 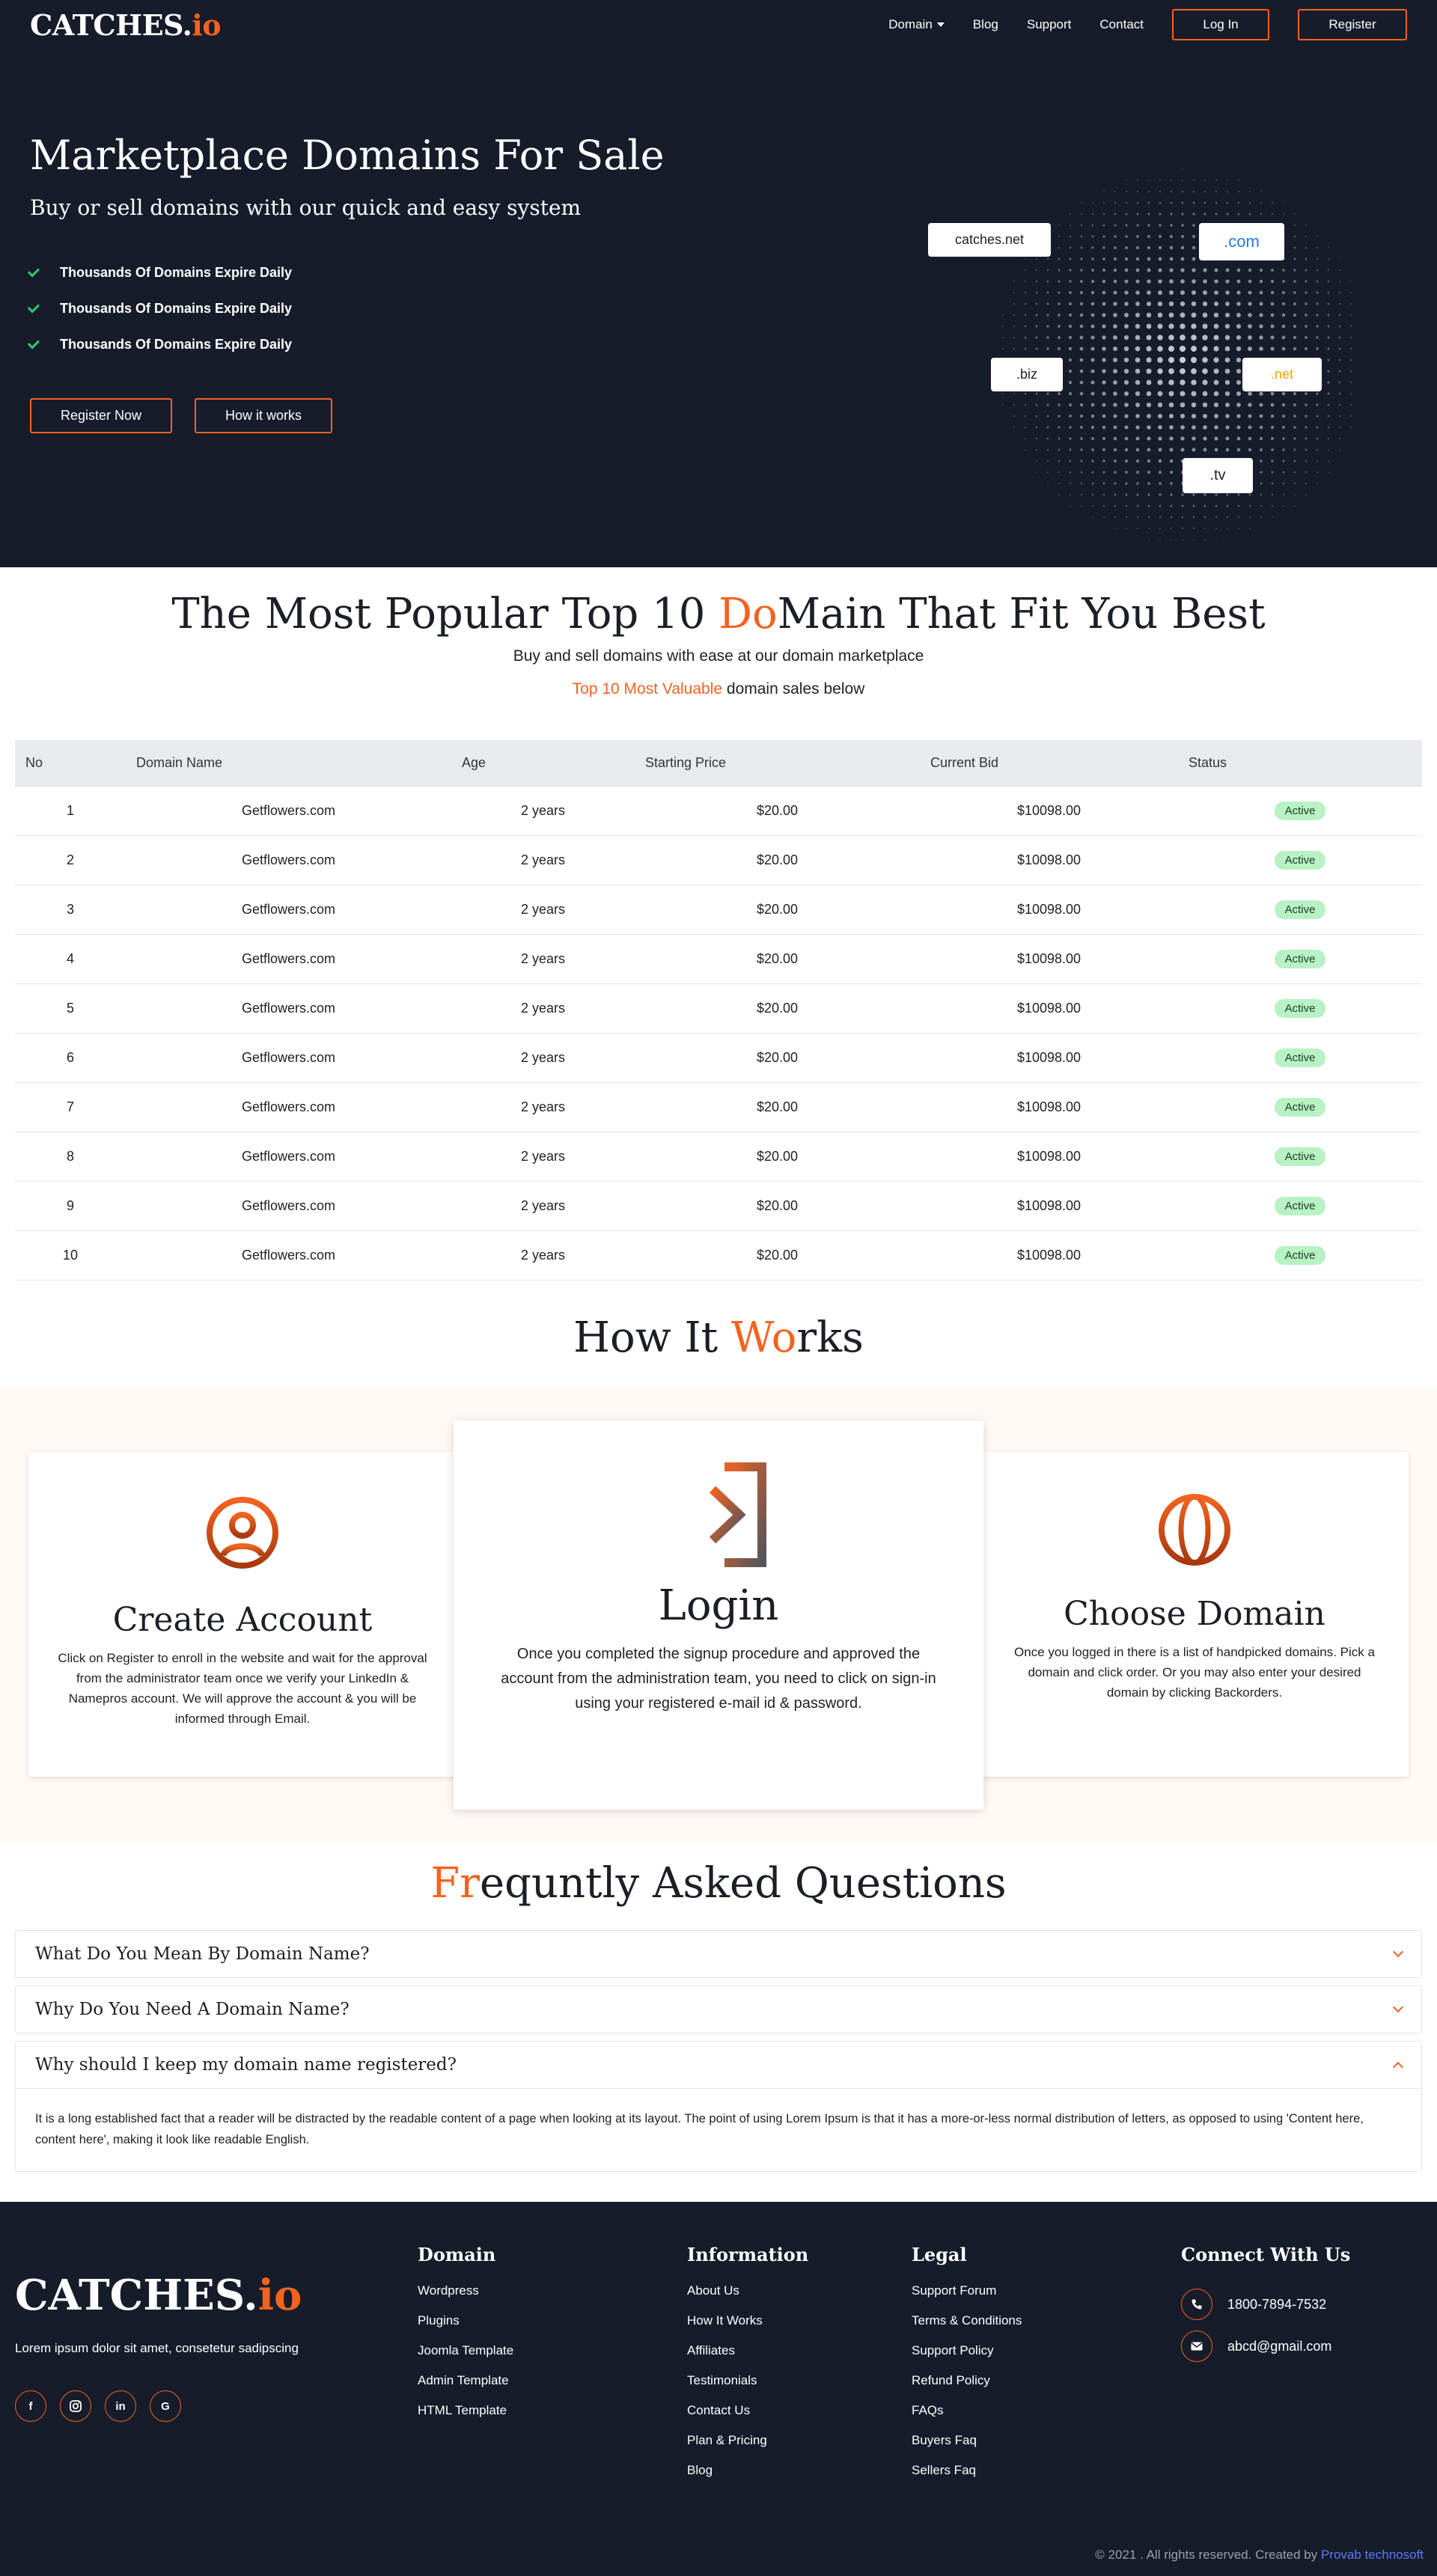 I want to click on instagram-icon, so click(x=75, y=2406).